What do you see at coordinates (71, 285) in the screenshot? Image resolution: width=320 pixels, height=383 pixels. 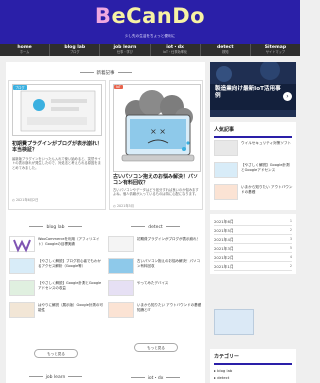 I see `item-title: 【やさしく解説】Google計測とGoogleアドセンスの収益` at bounding box center [71, 285].